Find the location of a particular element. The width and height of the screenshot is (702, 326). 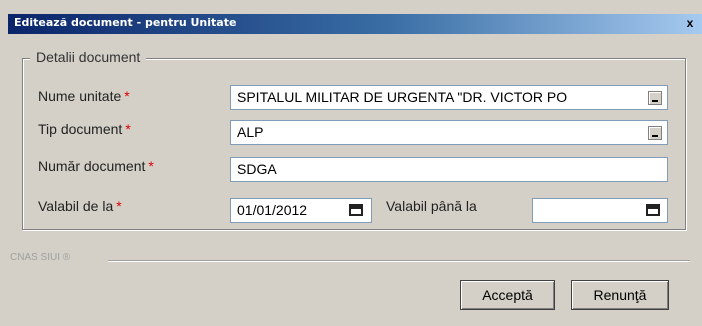

document-type-lookup-button is located at coordinates (655, 133).